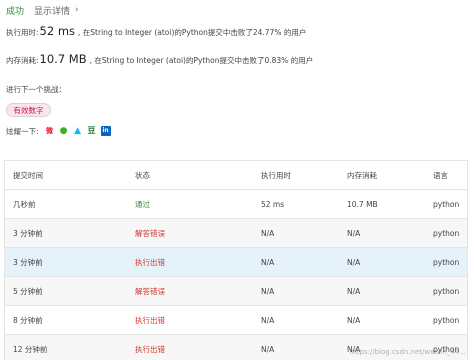 The width and height of the screenshot is (474, 360). I want to click on cell-memory: 10.7 MB, so click(362, 204).